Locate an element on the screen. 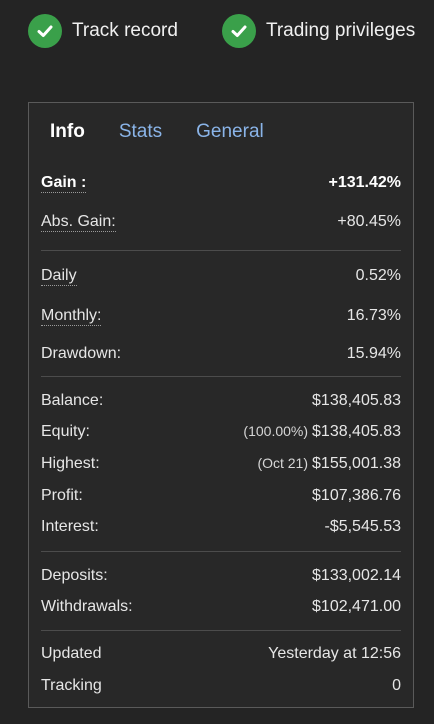  interest-label: Interest: is located at coordinates (70, 526).